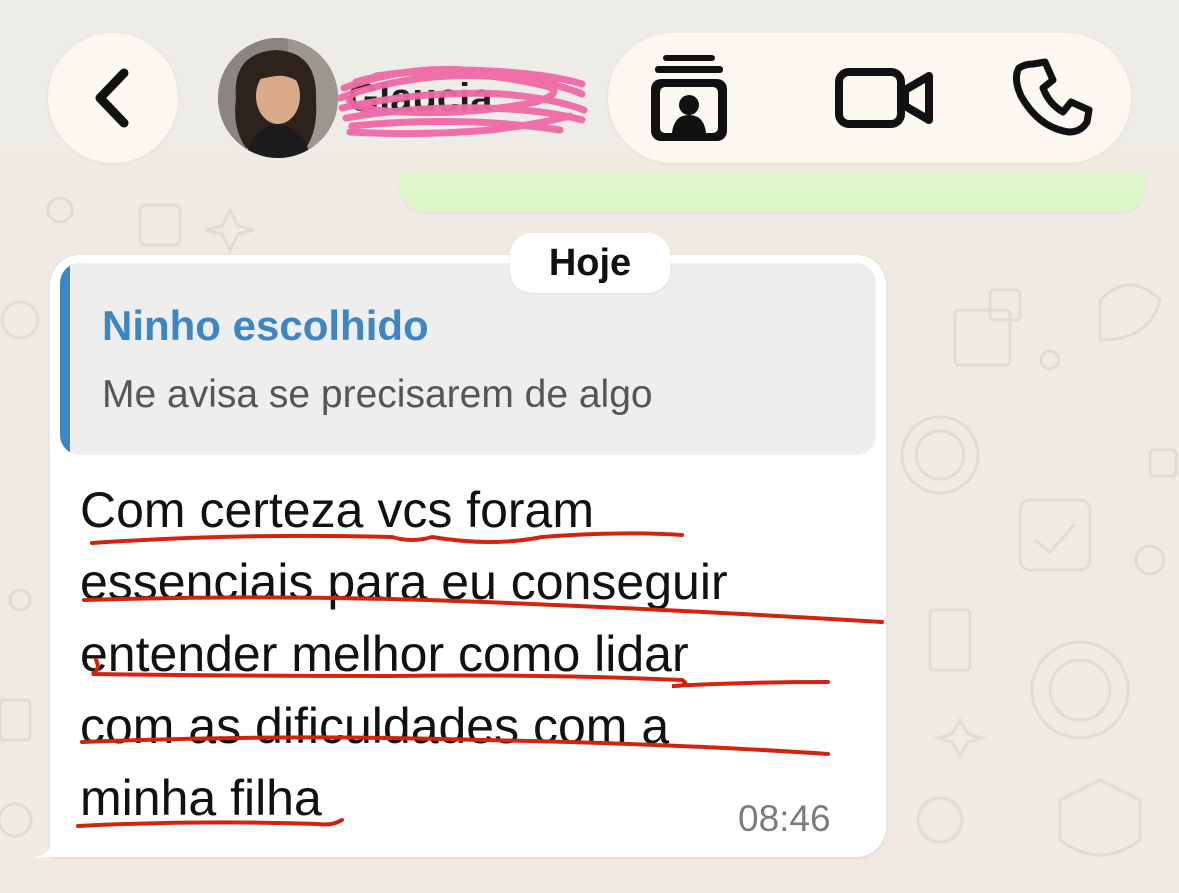 Image resolution: width=1179 pixels, height=893 pixels. Describe the element at coordinates (375, 726) in the screenshot. I see `message-line: com as dificuldades com a` at that location.